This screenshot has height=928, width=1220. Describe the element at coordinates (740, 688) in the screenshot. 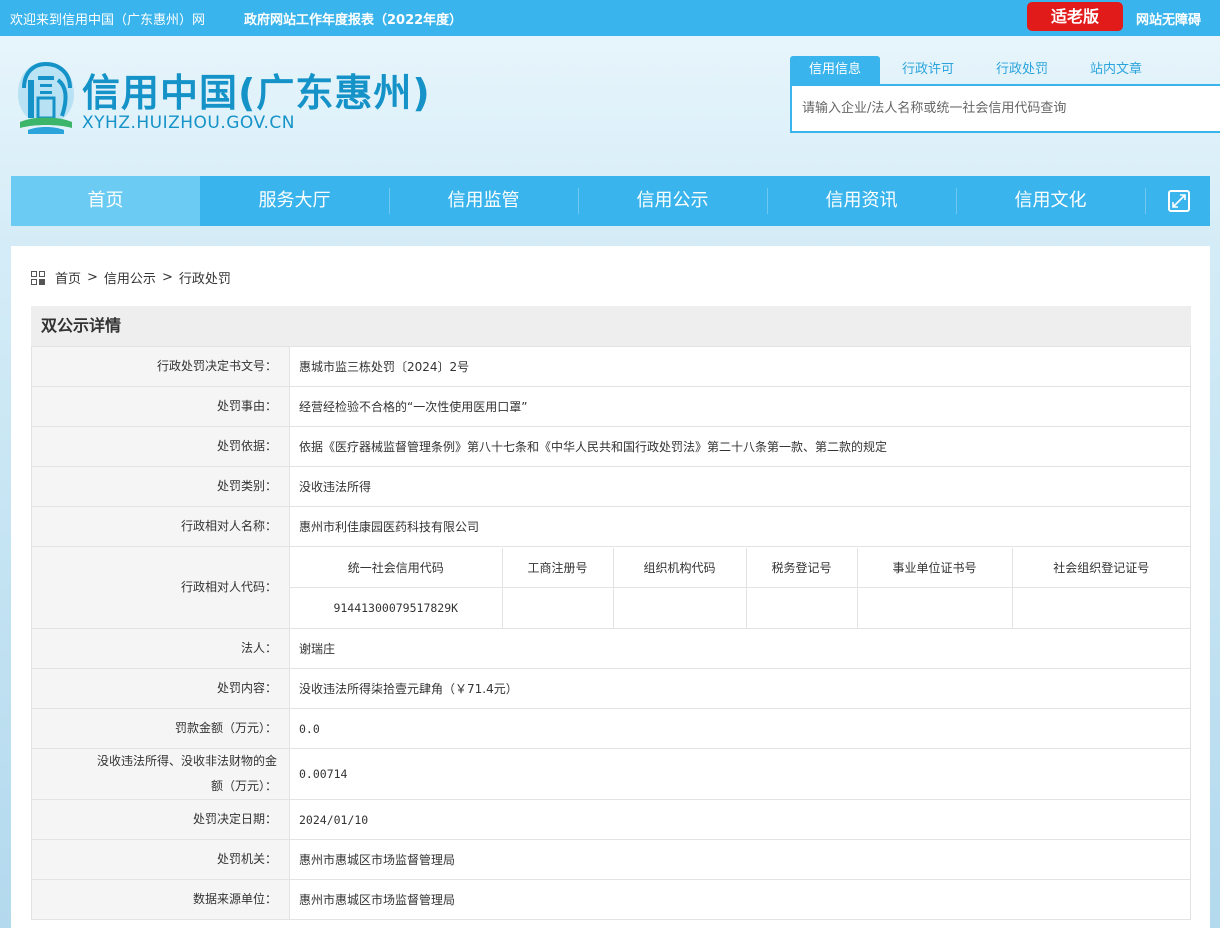

I see `penalty-content-value: 没收违法所得柒拾壹元肆角（￥71.4元）` at that location.